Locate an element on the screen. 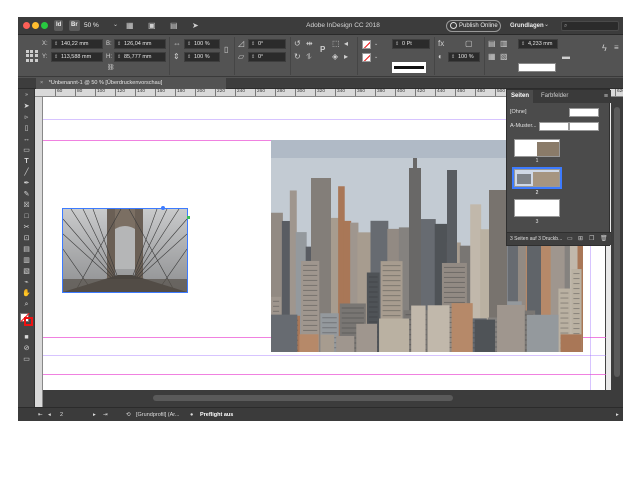 Image resolution: width=640 pixels, height=480 pixels. pencil-tool-icon: ✎ is located at coordinates (26, 194).